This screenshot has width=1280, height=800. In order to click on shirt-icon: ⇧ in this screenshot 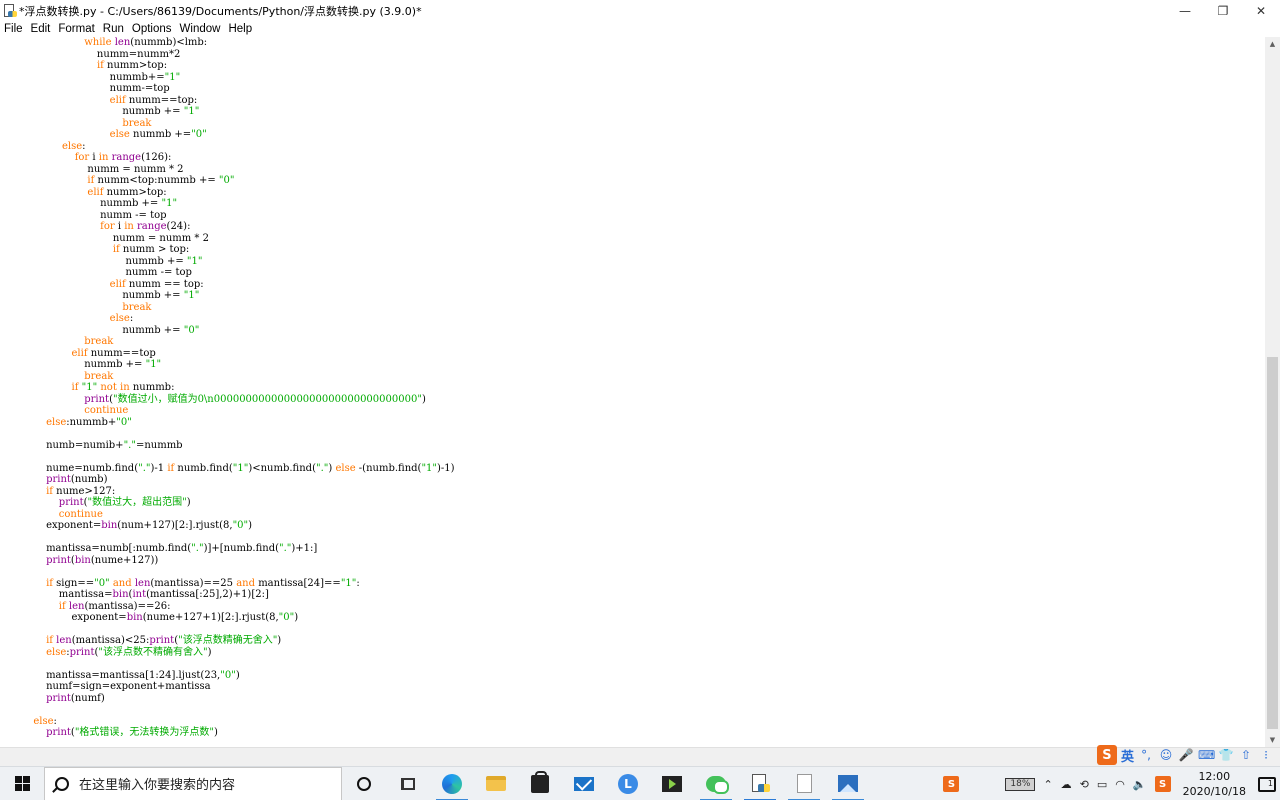, I will do `click(1246, 755)`.